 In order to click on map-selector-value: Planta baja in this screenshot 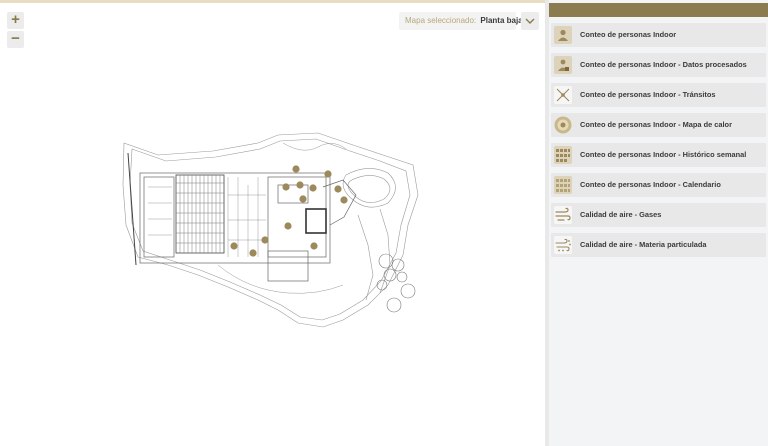, I will do `click(501, 20)`.